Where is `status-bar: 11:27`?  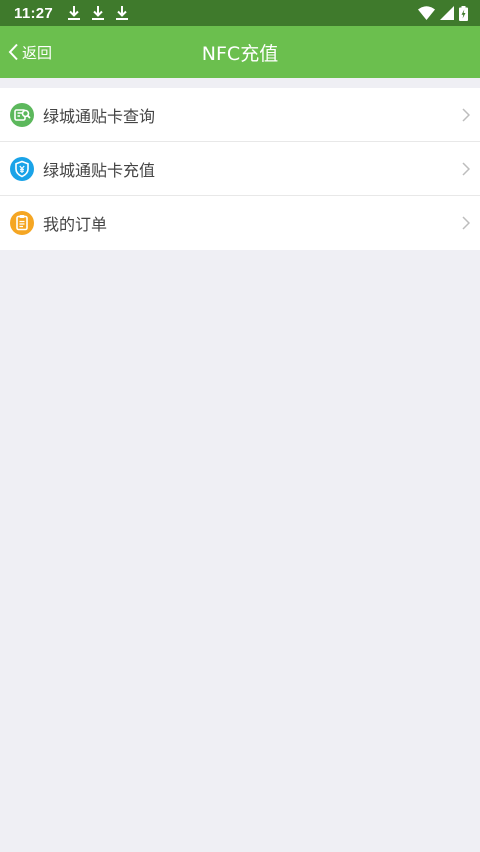 status-bar: 11:27 is located at coordinates (240, 13).